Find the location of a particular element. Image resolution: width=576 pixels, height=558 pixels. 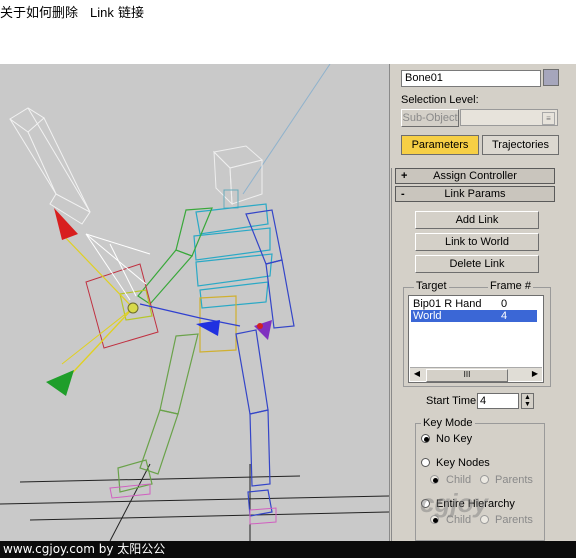

page-heading: 关于如何删除 Link 链接 is located at coordinates (72, 11).